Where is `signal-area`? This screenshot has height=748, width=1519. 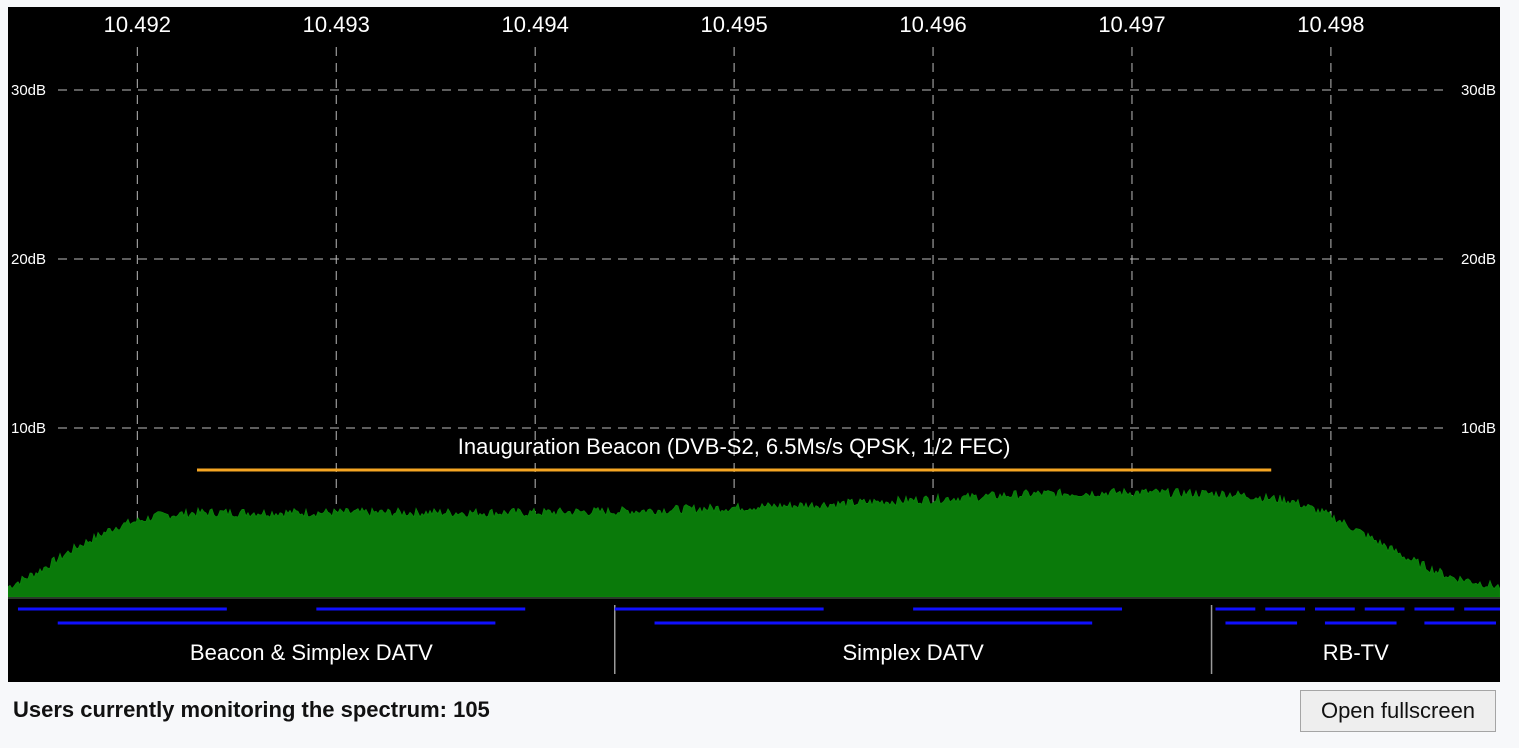
signal-area is located at coordinates (754, 542).